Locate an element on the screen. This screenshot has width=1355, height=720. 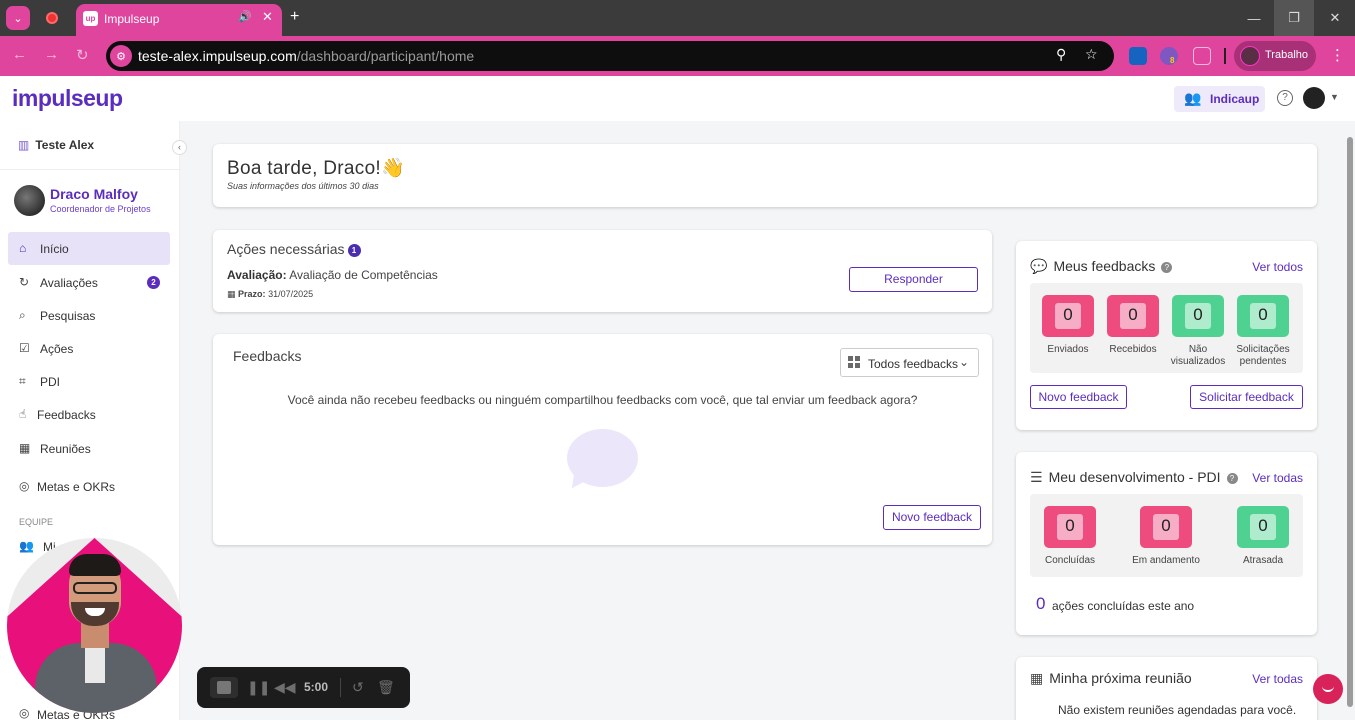
stat-tile-nao-visualizados: 0 is located at coordinates (1198, 316).